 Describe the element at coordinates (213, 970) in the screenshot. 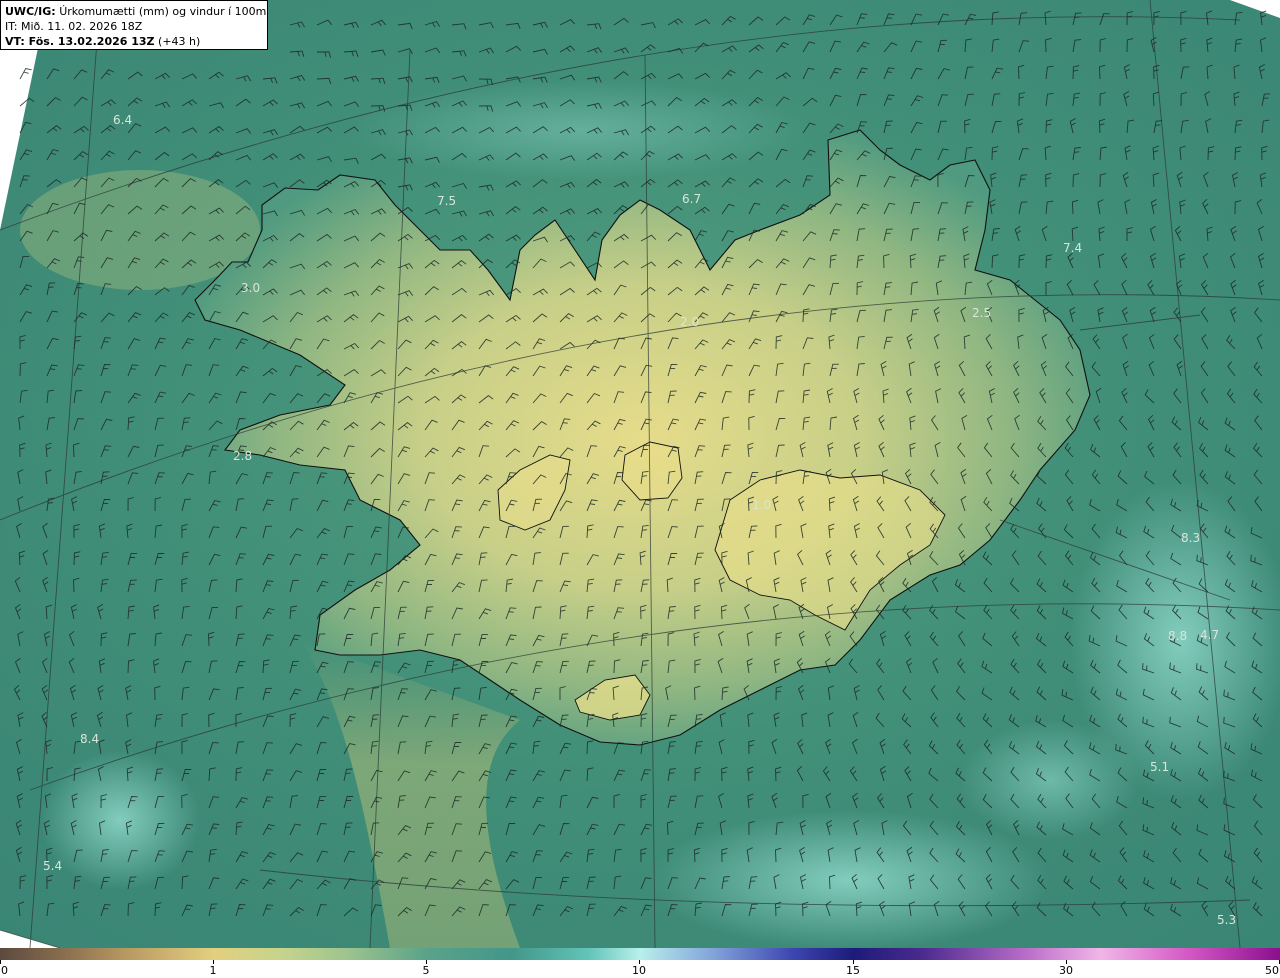

I see `colorbar-tick-label: 1` at that location.